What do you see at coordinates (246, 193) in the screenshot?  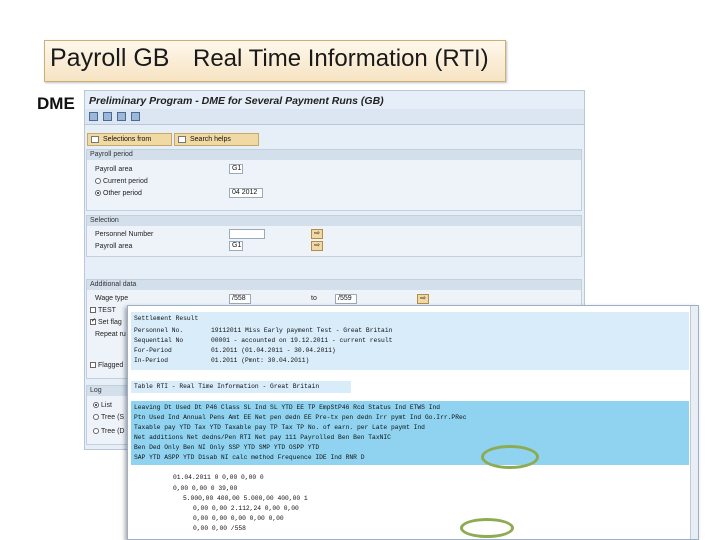 I see `other-period-field: 04 2012` at bounding box center [246, 193].